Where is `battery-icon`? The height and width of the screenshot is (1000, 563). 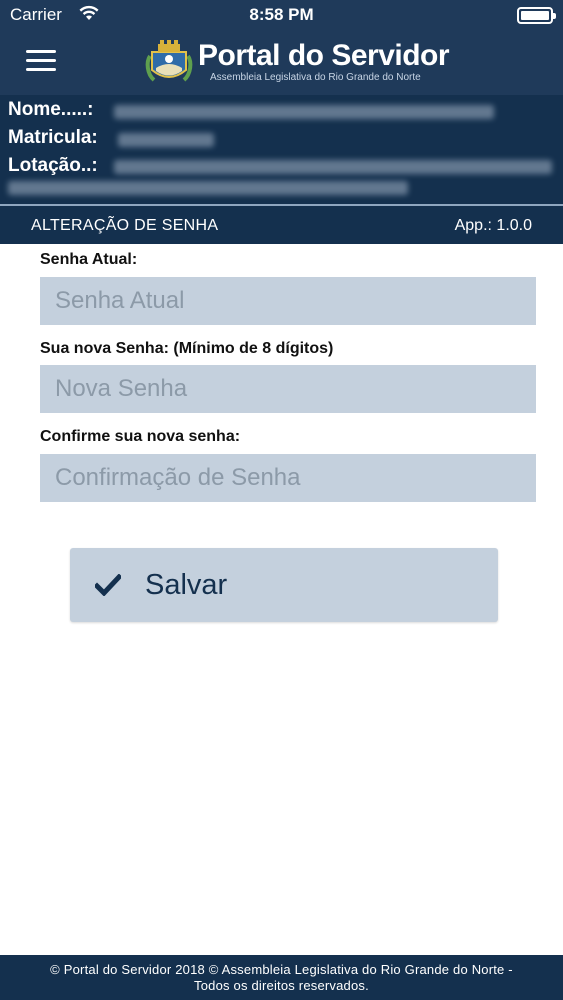 battery-icon is located at coordinates (536, 15).